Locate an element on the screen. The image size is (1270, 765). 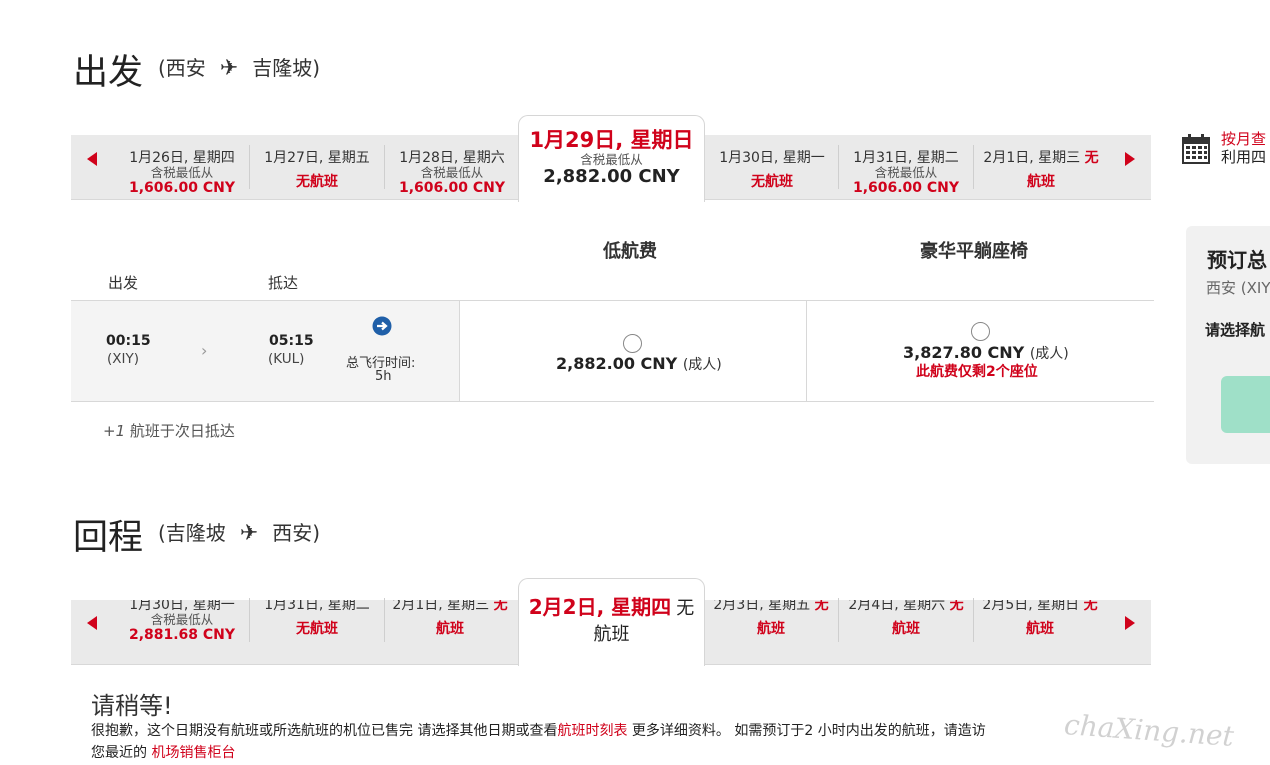
fare-radio-low is located at coordinates (632, 343).